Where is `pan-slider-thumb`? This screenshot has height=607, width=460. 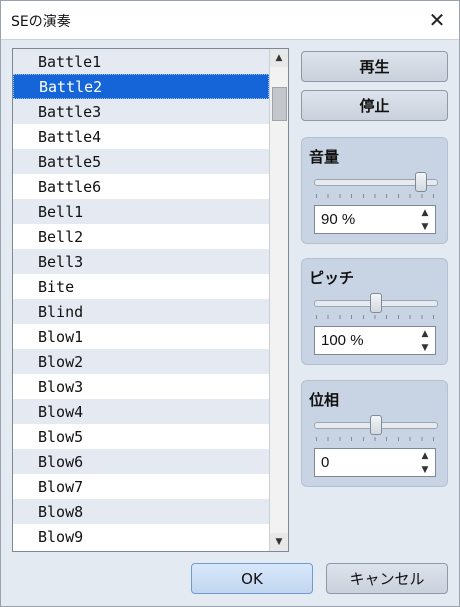
pan-slider-thumb is located at coordinates (376, 425).